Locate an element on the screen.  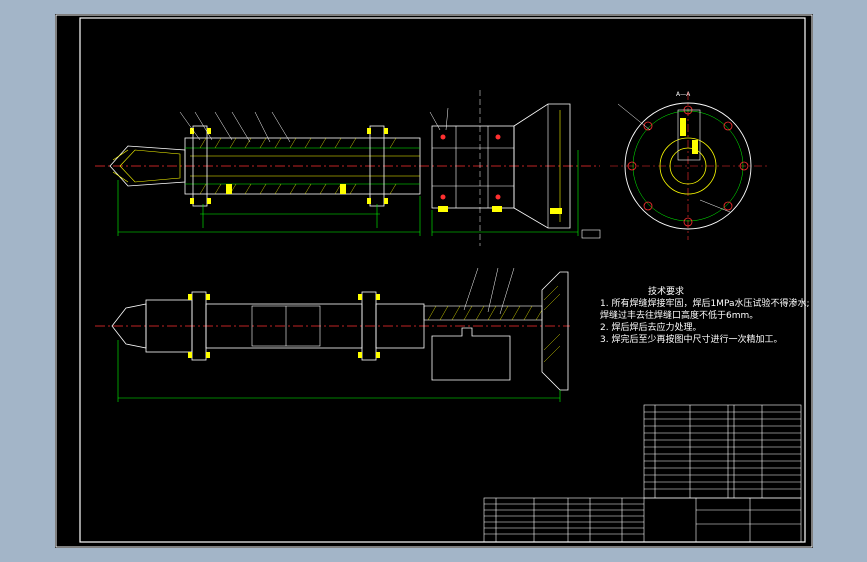
tech-req-item: 3. 焊完后至少再按图中尺寸进行一次精加工。 is located at coordinates (691, 340).